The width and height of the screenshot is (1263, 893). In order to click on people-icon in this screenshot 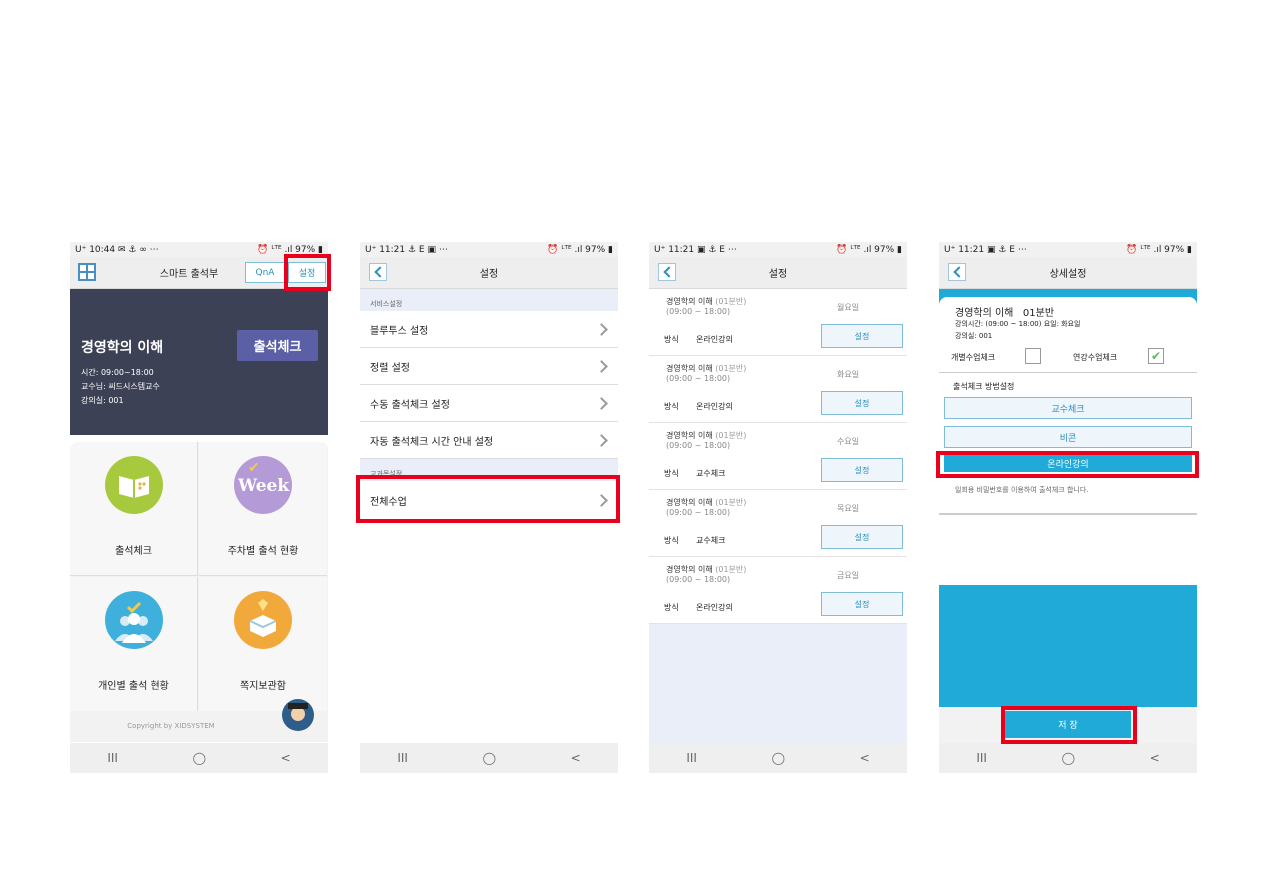, I will do `click(134, 620)`.